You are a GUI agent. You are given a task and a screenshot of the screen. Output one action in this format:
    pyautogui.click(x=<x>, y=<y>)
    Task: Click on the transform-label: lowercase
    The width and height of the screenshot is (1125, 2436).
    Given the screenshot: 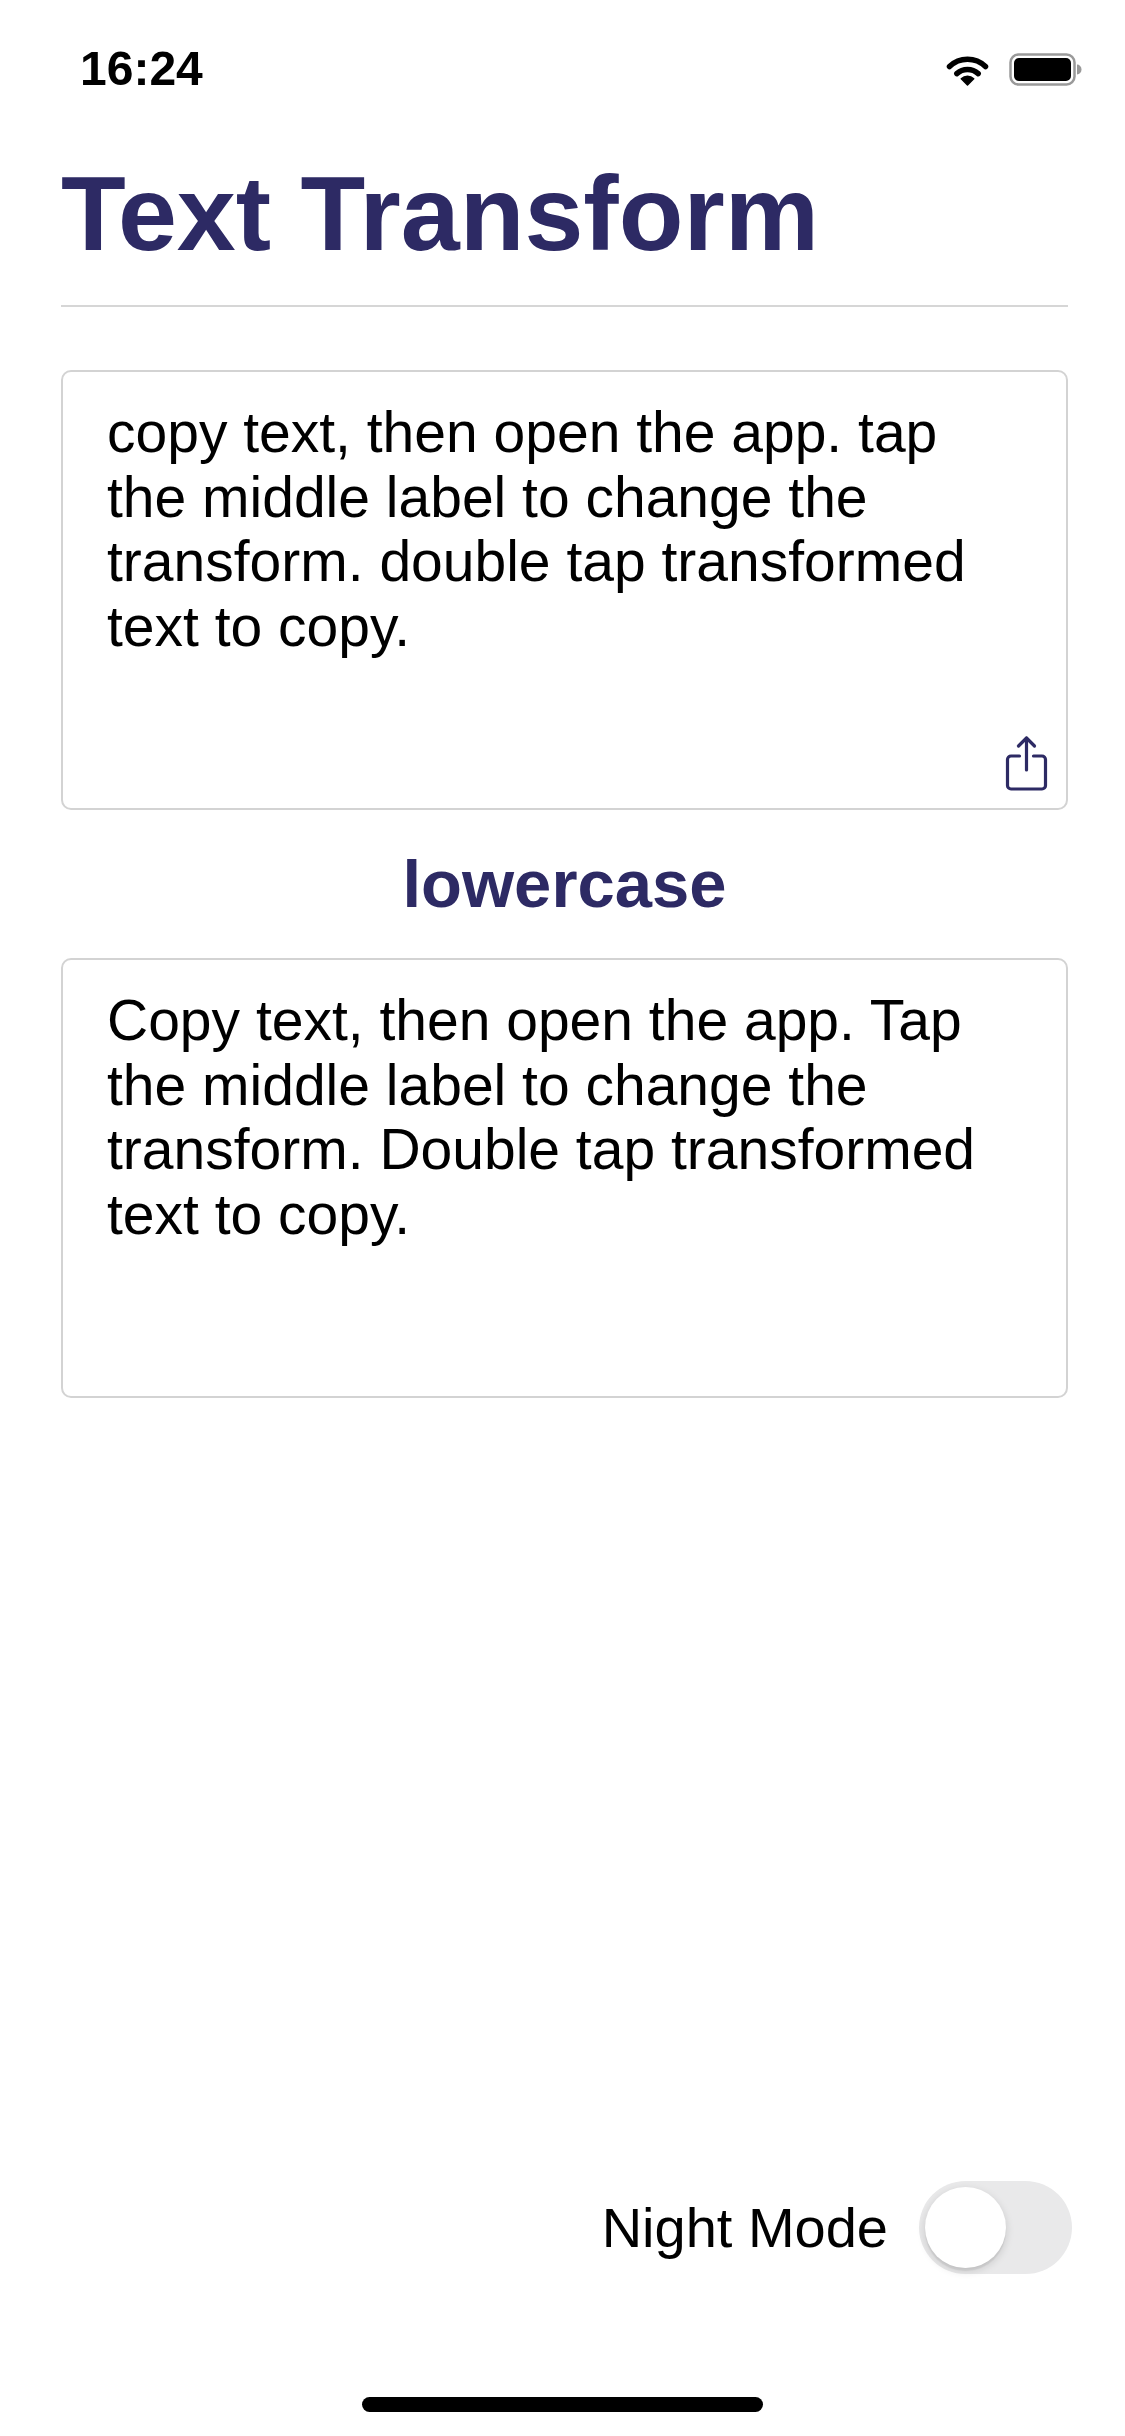 What is the action you would take?
    pyautogui.click(x=564, y=884)
    